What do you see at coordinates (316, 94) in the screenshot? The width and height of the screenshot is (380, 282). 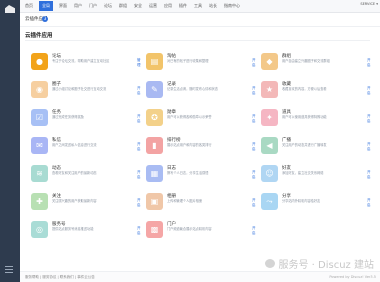 I see `app-card: ★ 收藏 收藏喜欢的内容，方便以后查看 开启` at bounding box center [316, 94].